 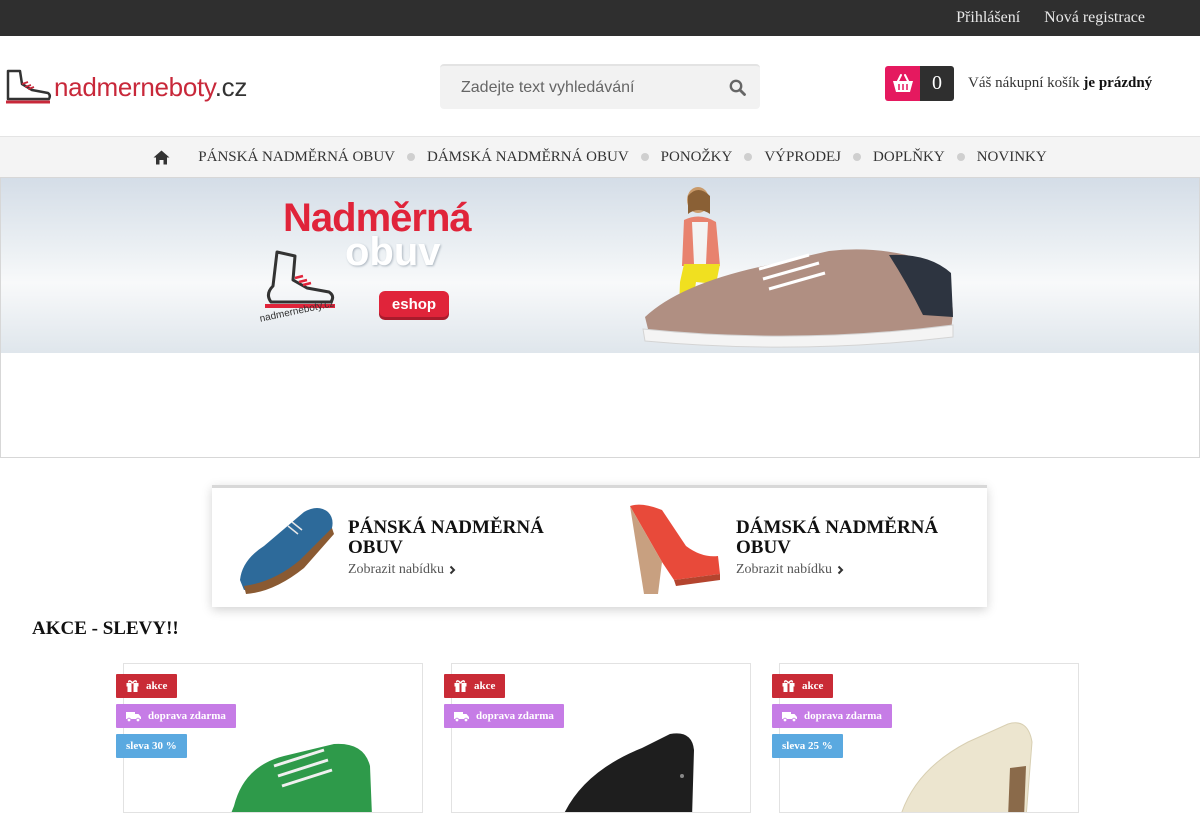 I want to click on banner-eshop-button: eshop, so click(x=414, y=304).